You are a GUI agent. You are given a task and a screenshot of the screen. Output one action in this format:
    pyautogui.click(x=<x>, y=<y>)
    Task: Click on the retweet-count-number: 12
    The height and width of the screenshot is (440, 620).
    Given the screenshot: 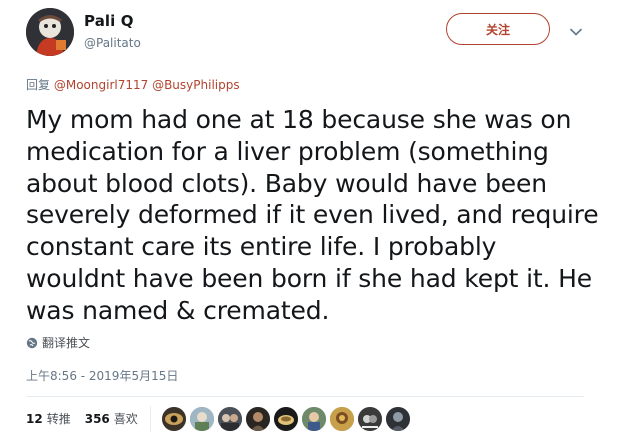 What is the action you would take?
    pyautogui.click(x=34, y=419)
    